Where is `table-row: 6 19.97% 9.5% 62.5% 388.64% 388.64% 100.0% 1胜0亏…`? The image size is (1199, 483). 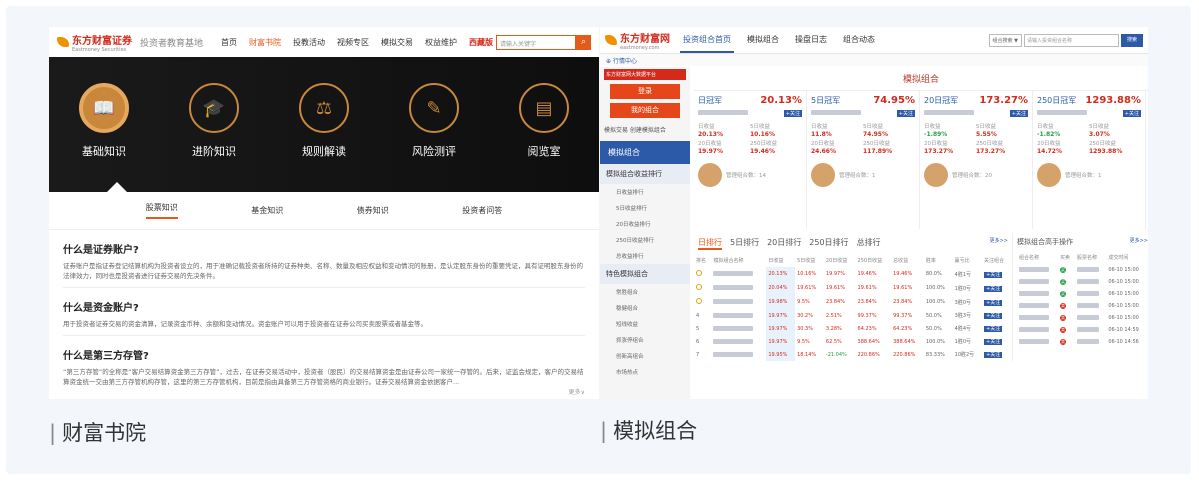
table-row: 6 19.97% 9.5% 62.5% 388.64% 388.64% 100.0% 1胜0亏… is located at coordinates (853, 341).